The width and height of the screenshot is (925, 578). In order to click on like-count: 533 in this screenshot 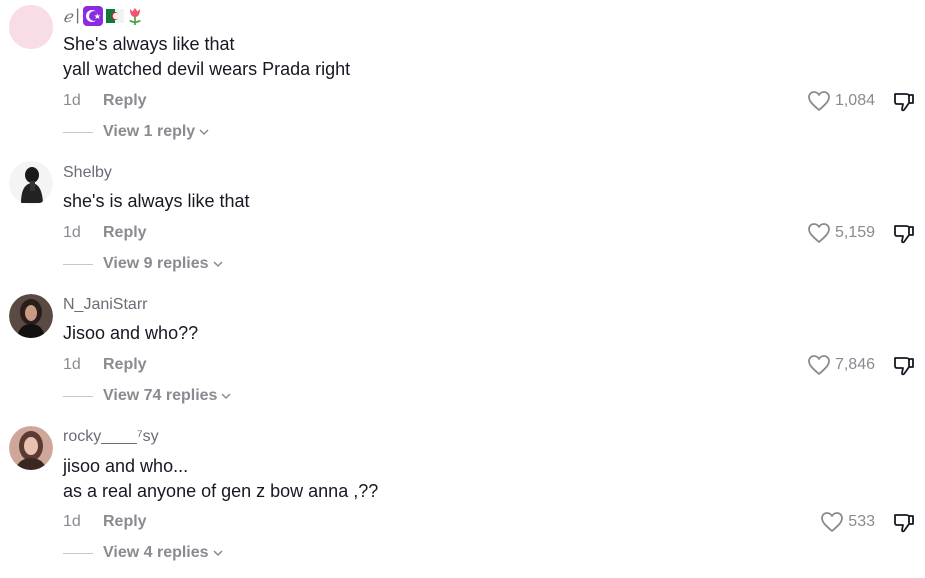, I will do `click(861, 521)`.